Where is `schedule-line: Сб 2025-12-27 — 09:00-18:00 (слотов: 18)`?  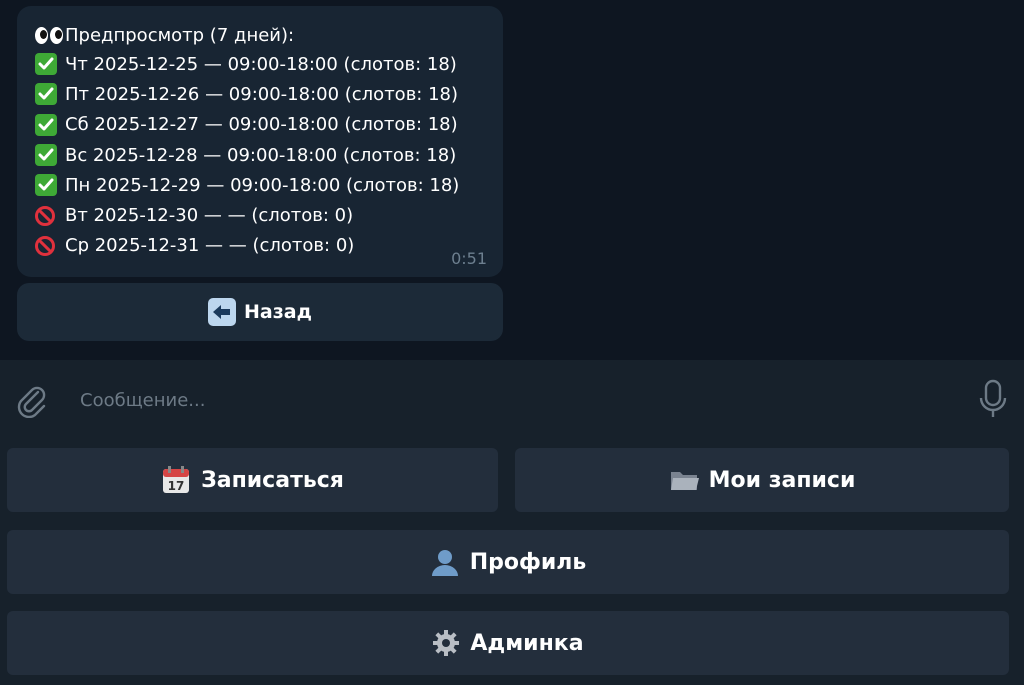 schedule-line: Сб 2025-12-27 — 09:00-18:00 (слотов: 18) is located at coordinates (269, 125).